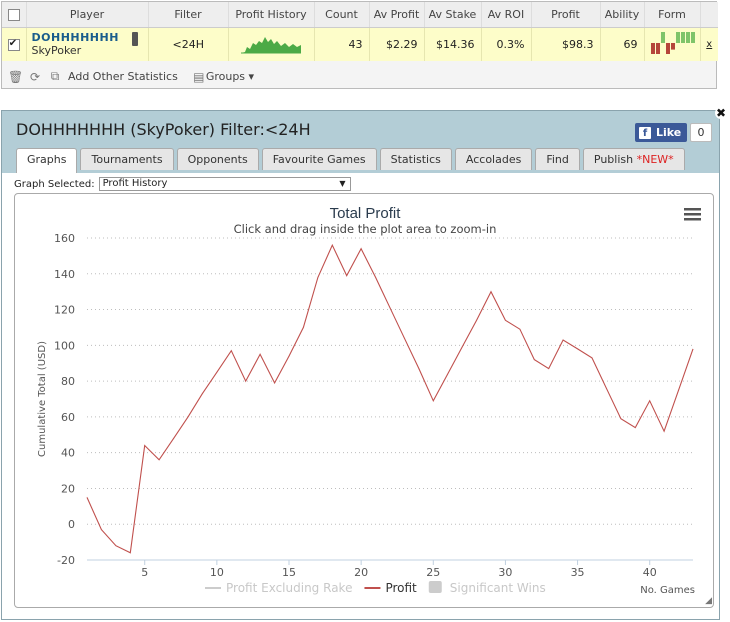 The image size is (730, 622). What do you see at coordinates (123, 76) in the screenshot?
I see `add-other-statistics-link: Add Other Statistics` at bounding box center [123, 76].